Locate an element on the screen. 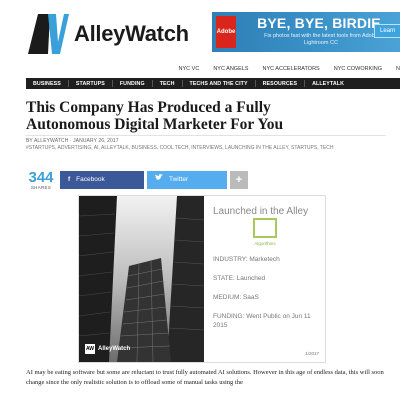  ad-learn-button: Learn is located at coordinates (387, 31).